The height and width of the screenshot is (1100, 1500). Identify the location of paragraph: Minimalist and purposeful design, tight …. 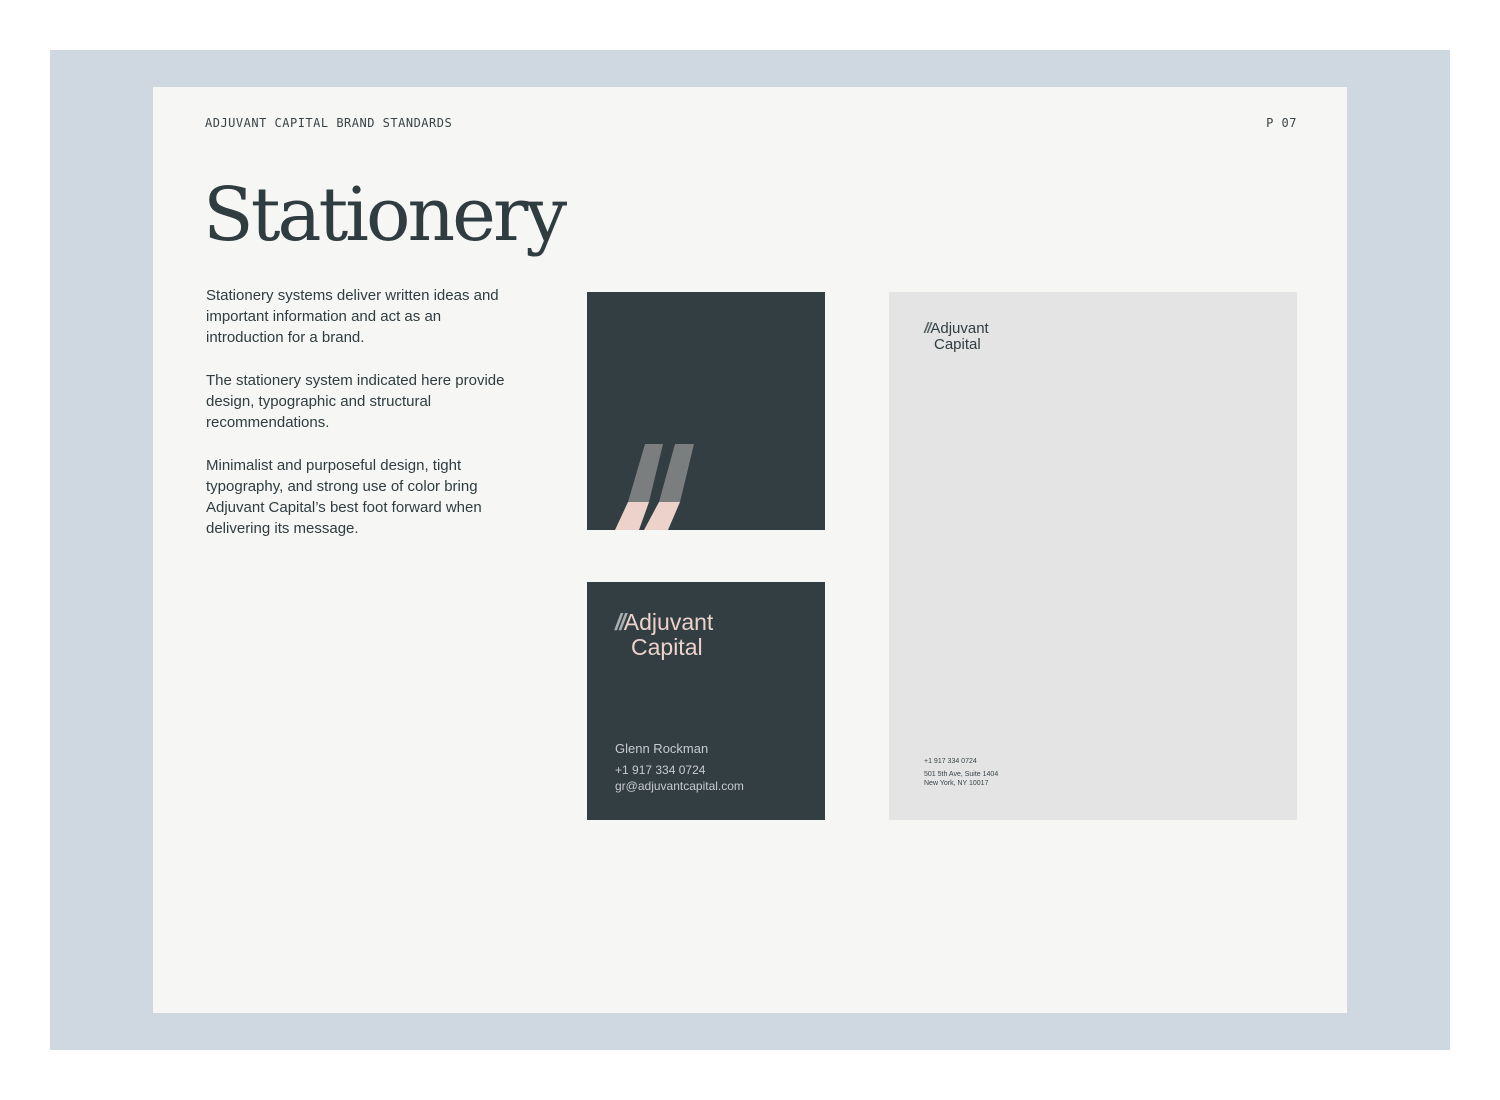
(344, 497).